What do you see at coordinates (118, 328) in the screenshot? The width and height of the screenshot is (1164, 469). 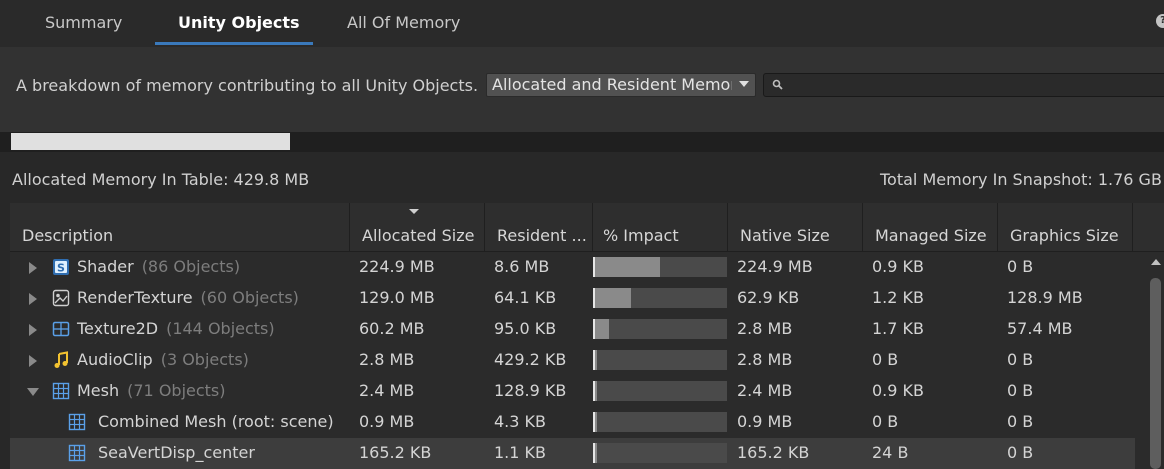 I see `row-name: Texture2D` at bounding box center [118, 328].